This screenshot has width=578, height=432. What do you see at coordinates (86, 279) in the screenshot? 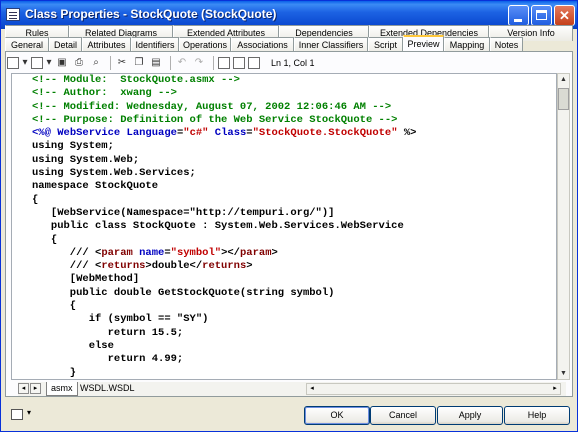
I see `code-token: [WebMethod]` at bounding box center [86, 279].